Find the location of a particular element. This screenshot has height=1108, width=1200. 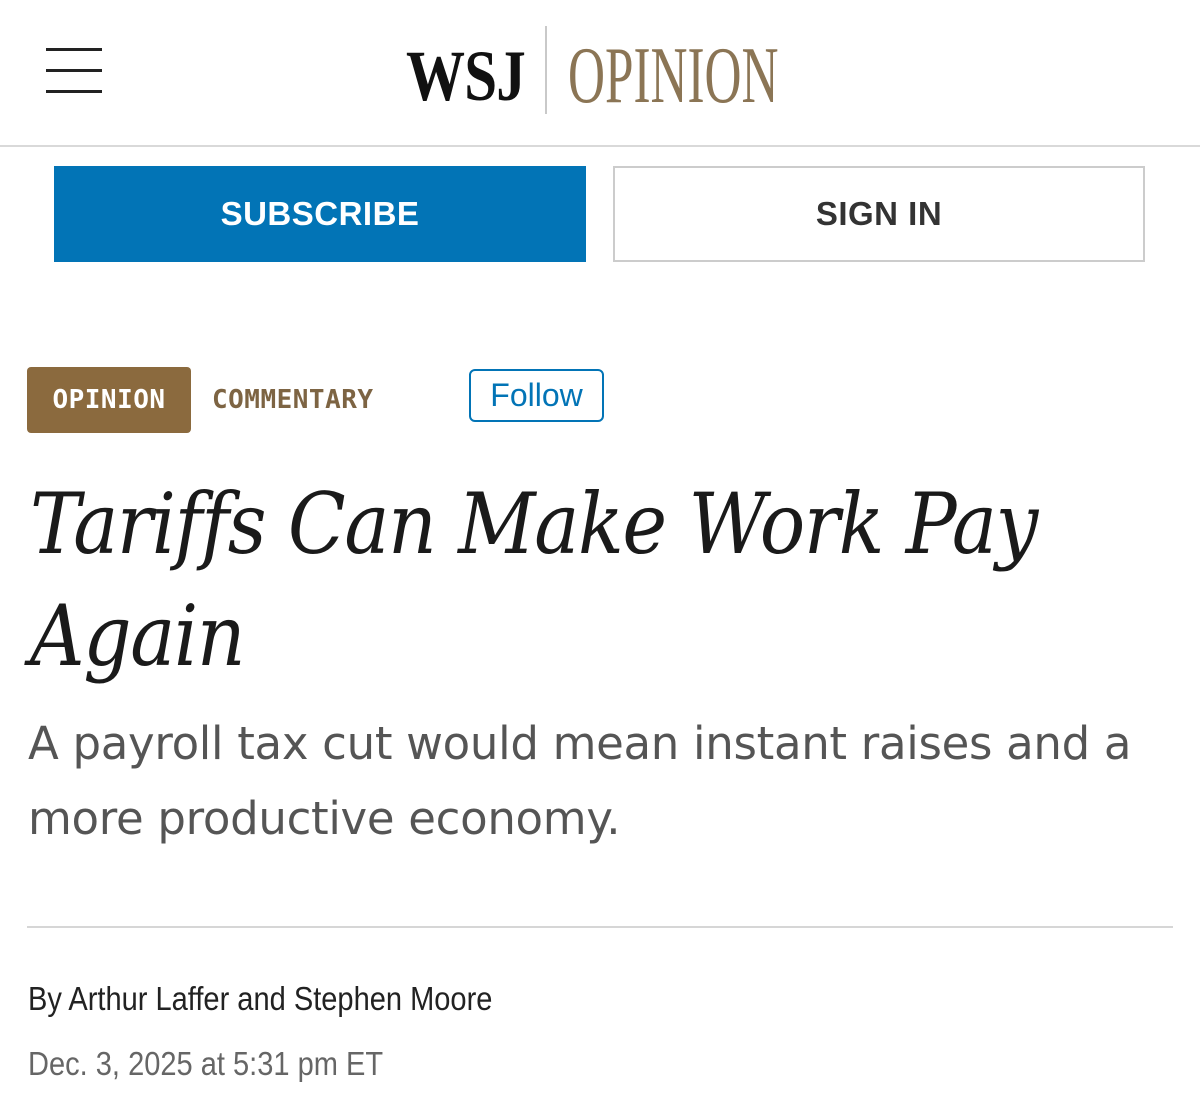

wsj-logo: WSJ is located at coordinates (466, 76).